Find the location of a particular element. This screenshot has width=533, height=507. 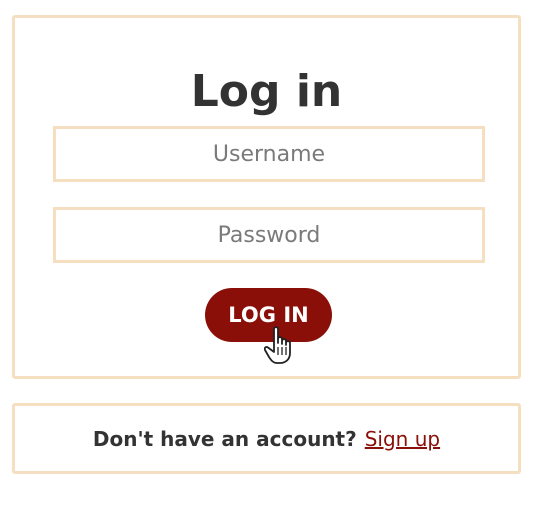

signup-prompt: Don't have an account? is located at coordinates (224, 438).